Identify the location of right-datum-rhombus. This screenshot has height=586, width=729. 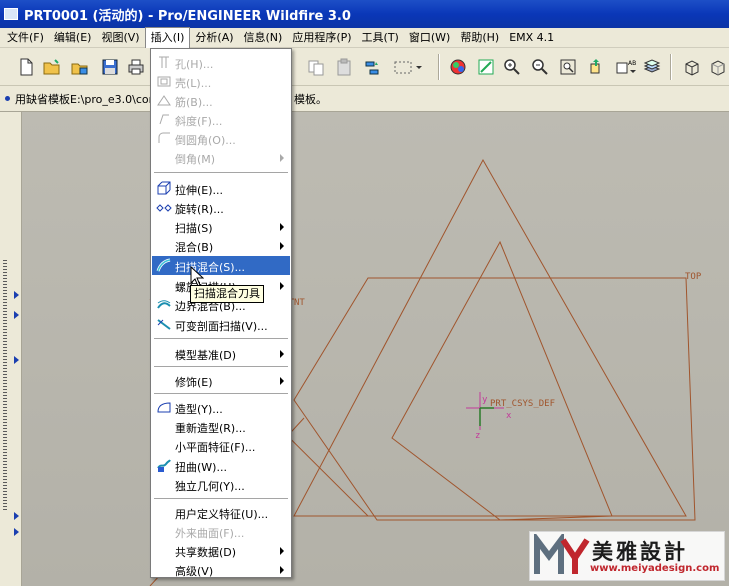
(502, 380).